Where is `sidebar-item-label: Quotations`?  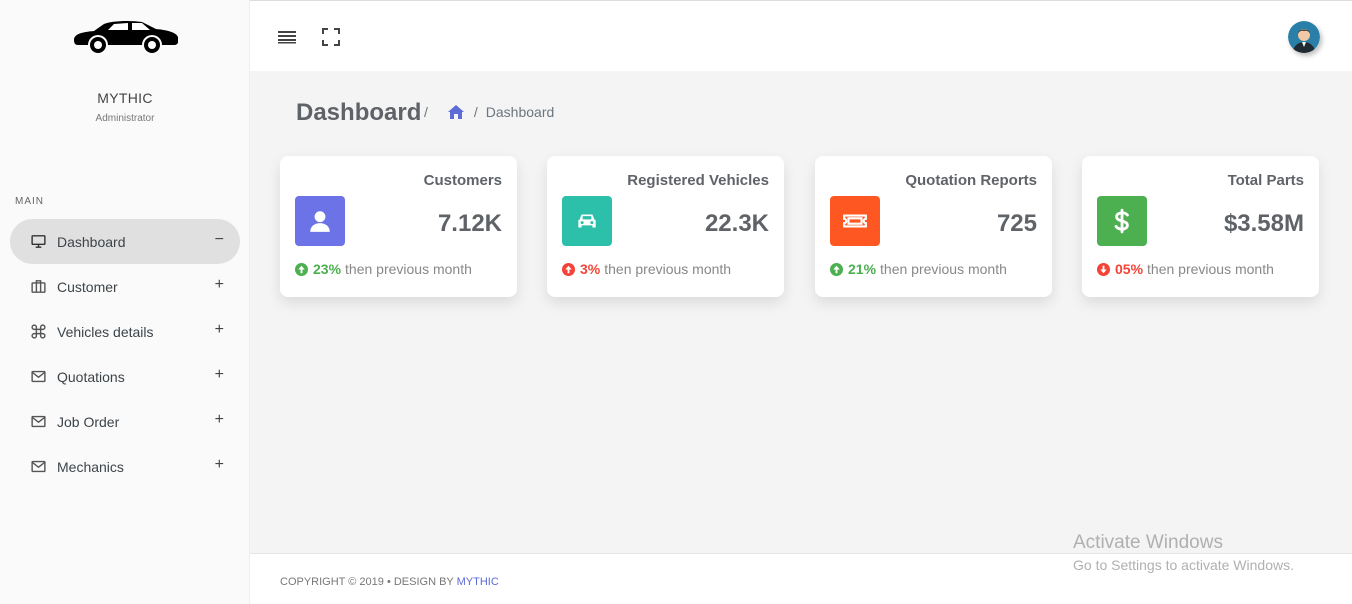
sidebar-item-label: Quotations is located at coordinates (91, 376).